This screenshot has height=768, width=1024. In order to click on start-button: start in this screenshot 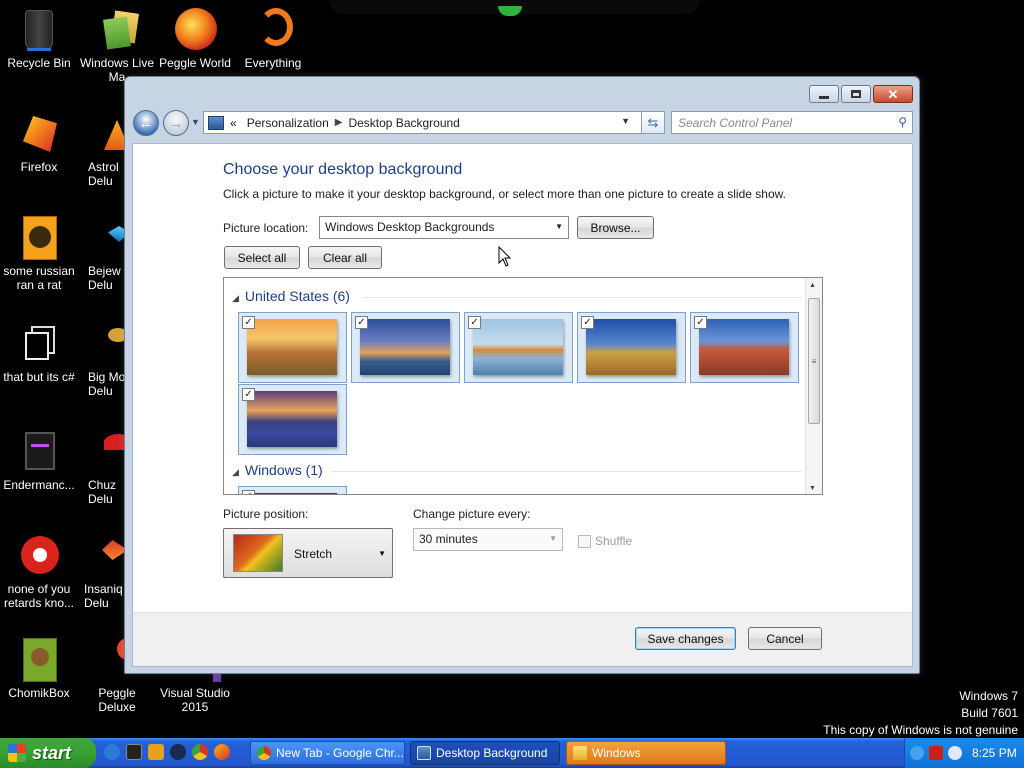, I will do `click(48, 753)`.